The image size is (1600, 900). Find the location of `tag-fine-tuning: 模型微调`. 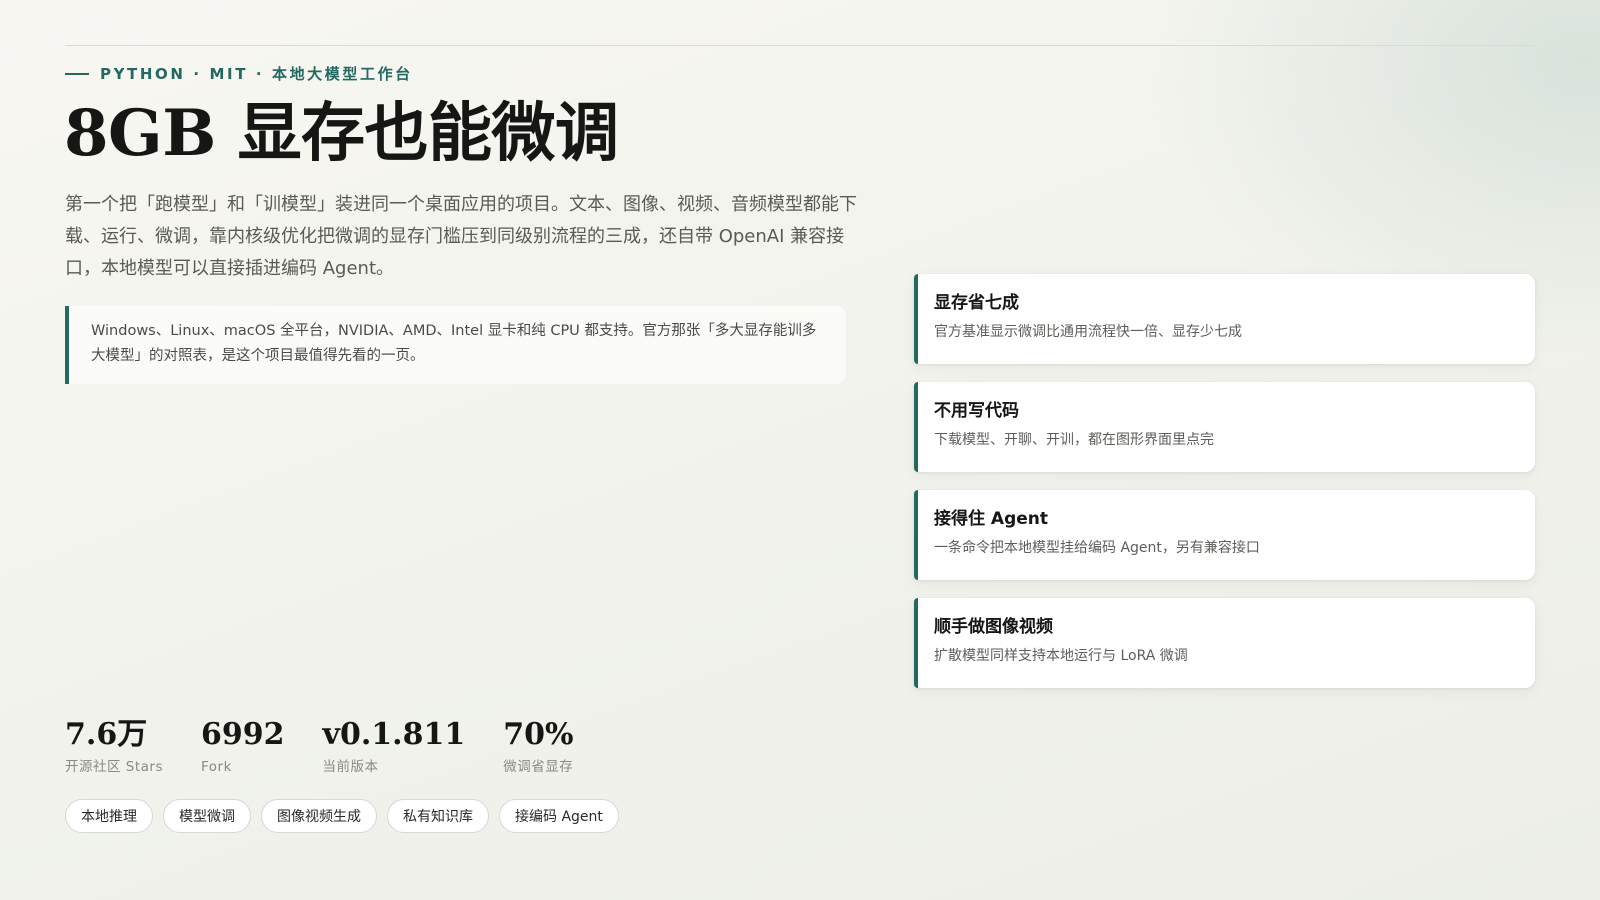

tag-fine-tuning: 模型微调 is located at coordinates (207, 816).